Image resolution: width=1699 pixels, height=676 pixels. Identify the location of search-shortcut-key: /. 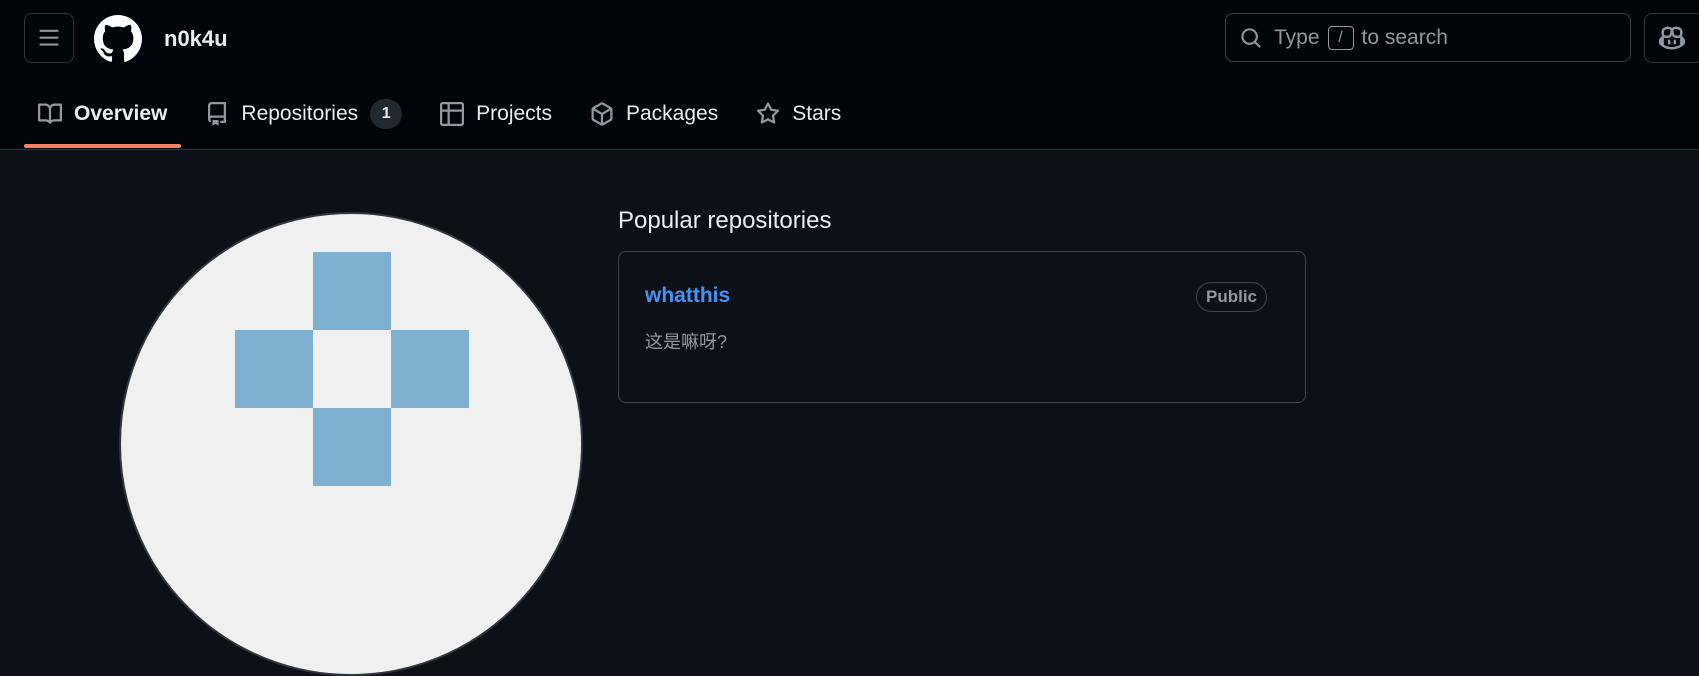
(1340, 37).